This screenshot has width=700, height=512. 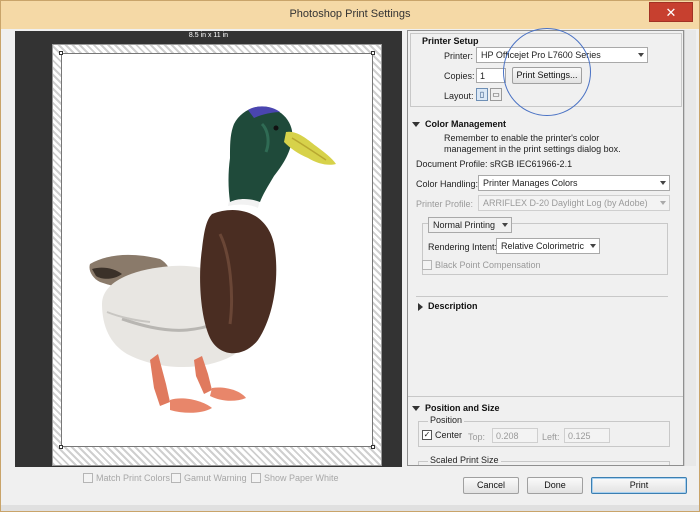 What do you see at coordinates (464, 460) in the screenshot?
I see `scaled-print-size-label: Scaled Print Size` at bounding box center [464, 460].